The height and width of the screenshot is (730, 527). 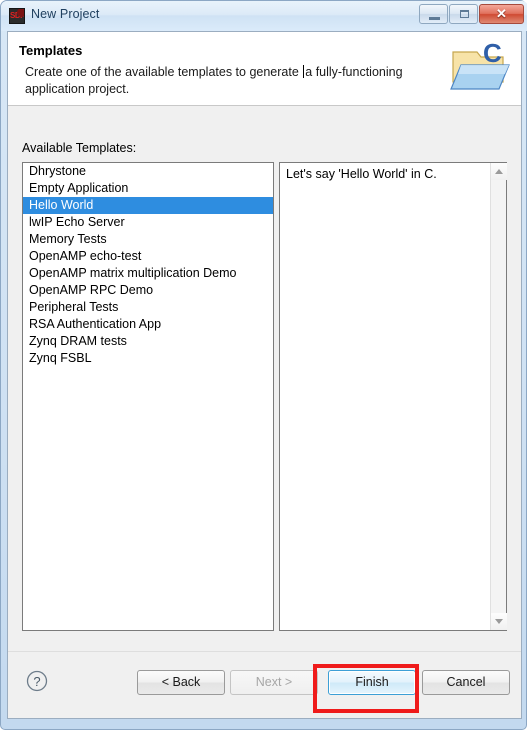 I want to click on maximize-icon, so click(x=464, y=14).